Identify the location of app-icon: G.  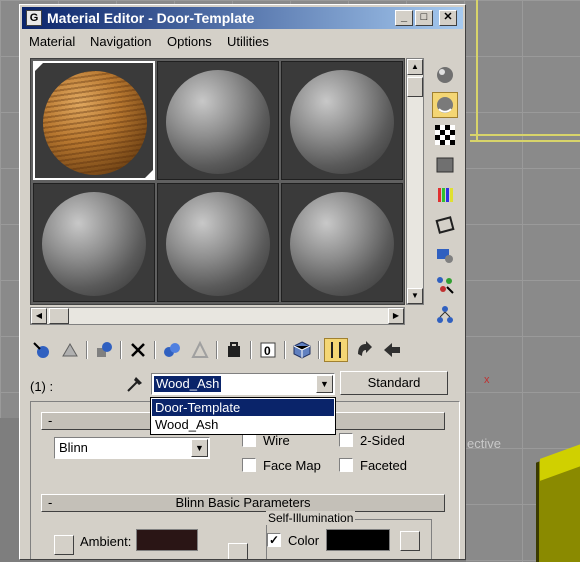
(34, 18).